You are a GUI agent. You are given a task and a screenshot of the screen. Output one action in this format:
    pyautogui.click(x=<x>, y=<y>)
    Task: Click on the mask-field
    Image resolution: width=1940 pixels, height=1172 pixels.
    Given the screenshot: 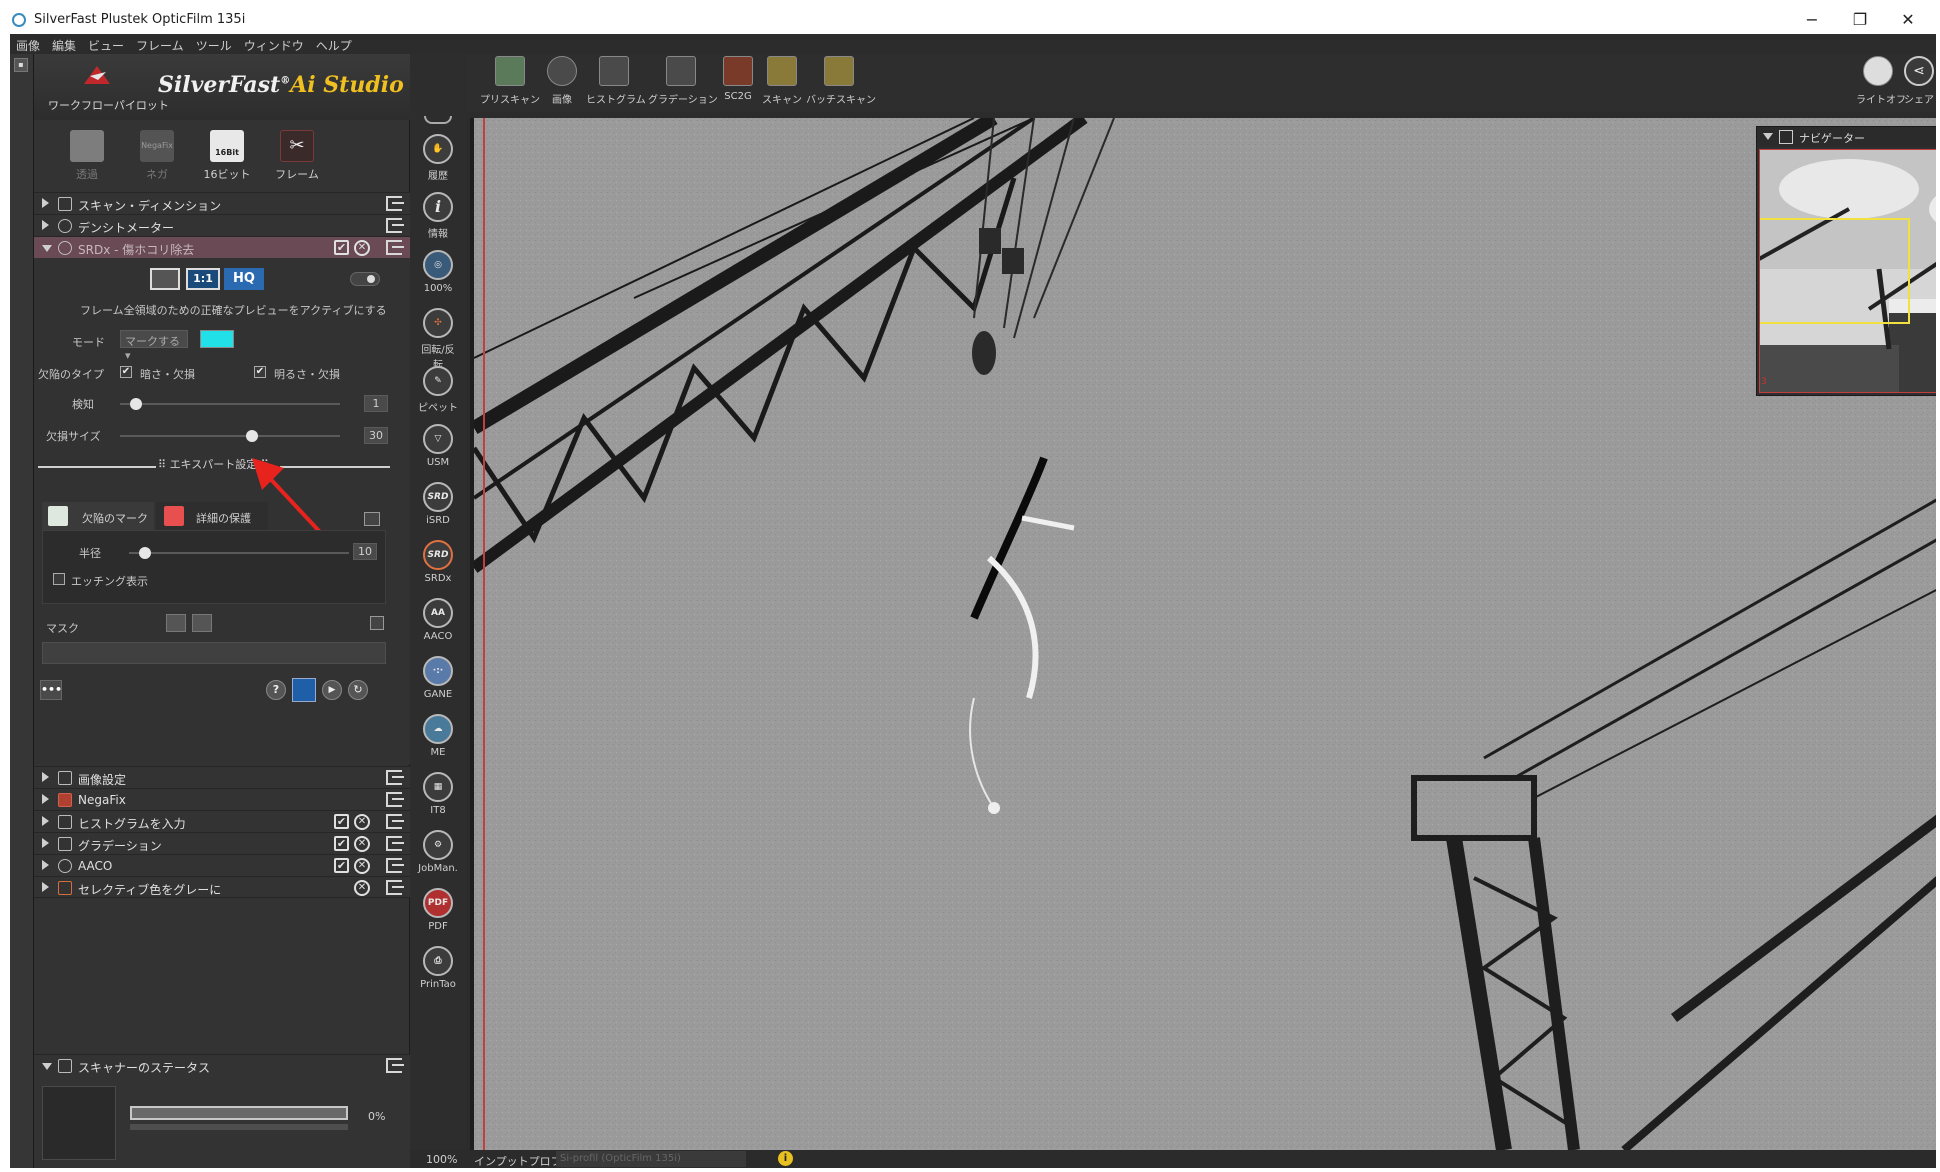 What is the action you would take?
    pyautogui.click(x=214, y=653)
    